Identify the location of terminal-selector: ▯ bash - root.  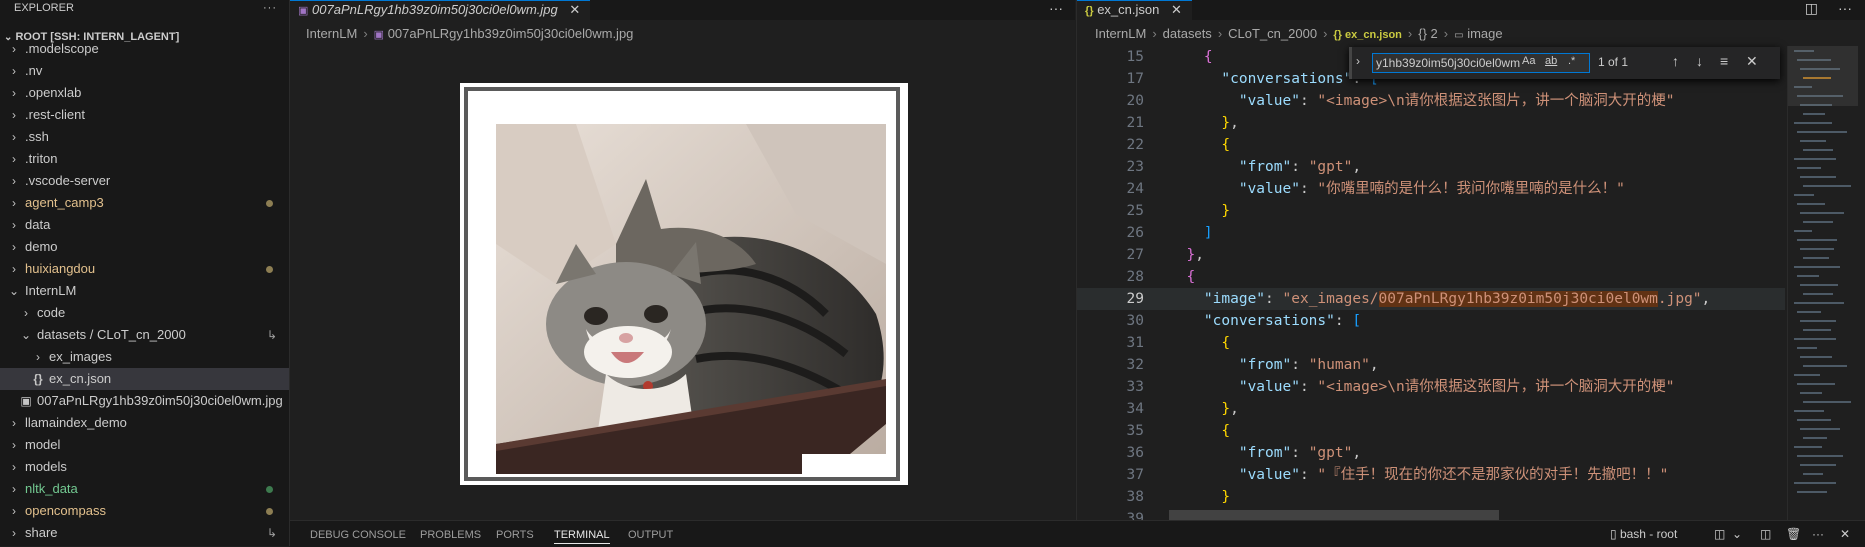
(1643, 534).